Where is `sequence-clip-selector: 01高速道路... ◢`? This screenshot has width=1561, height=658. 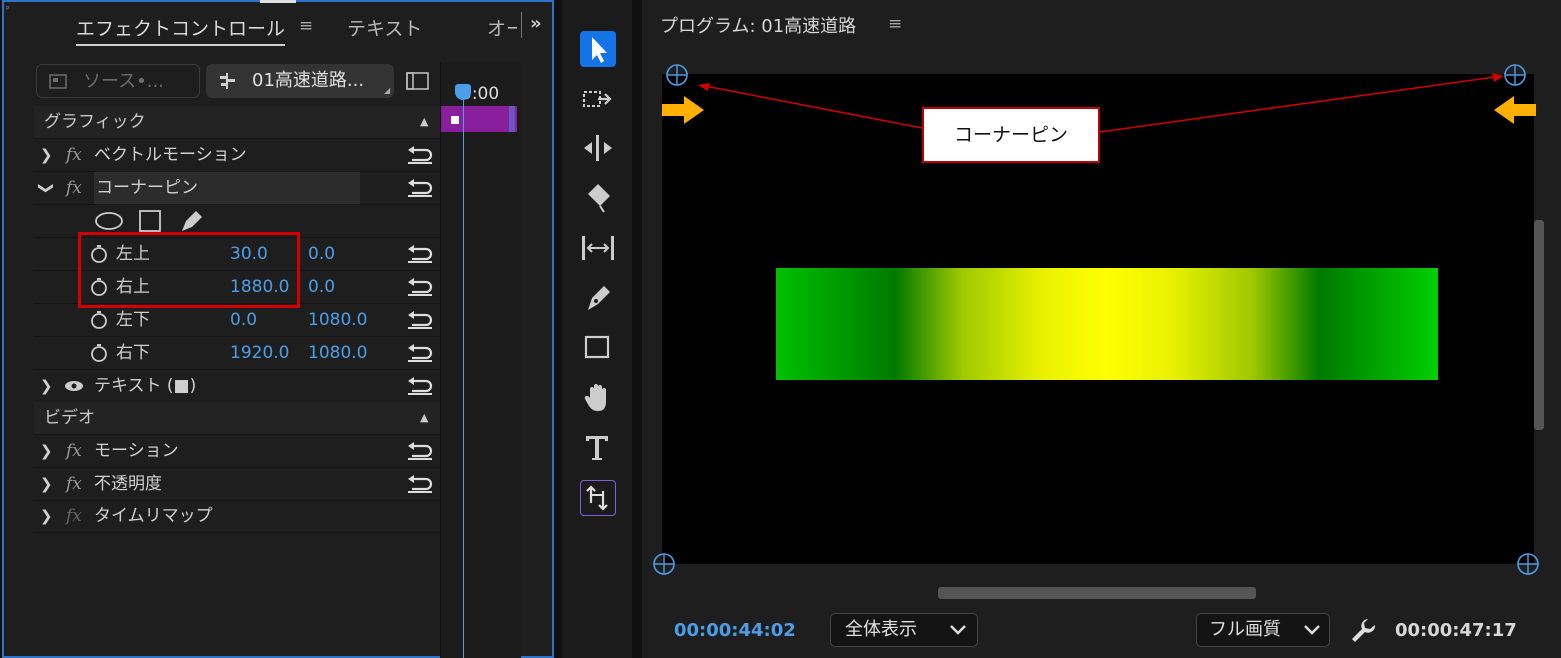
sequence-clip-selector: 01高速道路... ◢ is located at coordinates (300, 81).